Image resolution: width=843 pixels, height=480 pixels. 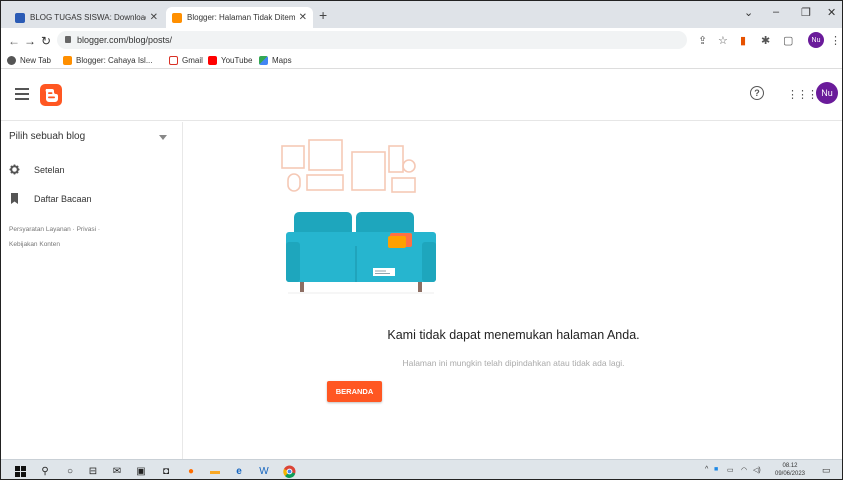 I want to click on chrome-taskbar-icon, so click(x=289, y=471).